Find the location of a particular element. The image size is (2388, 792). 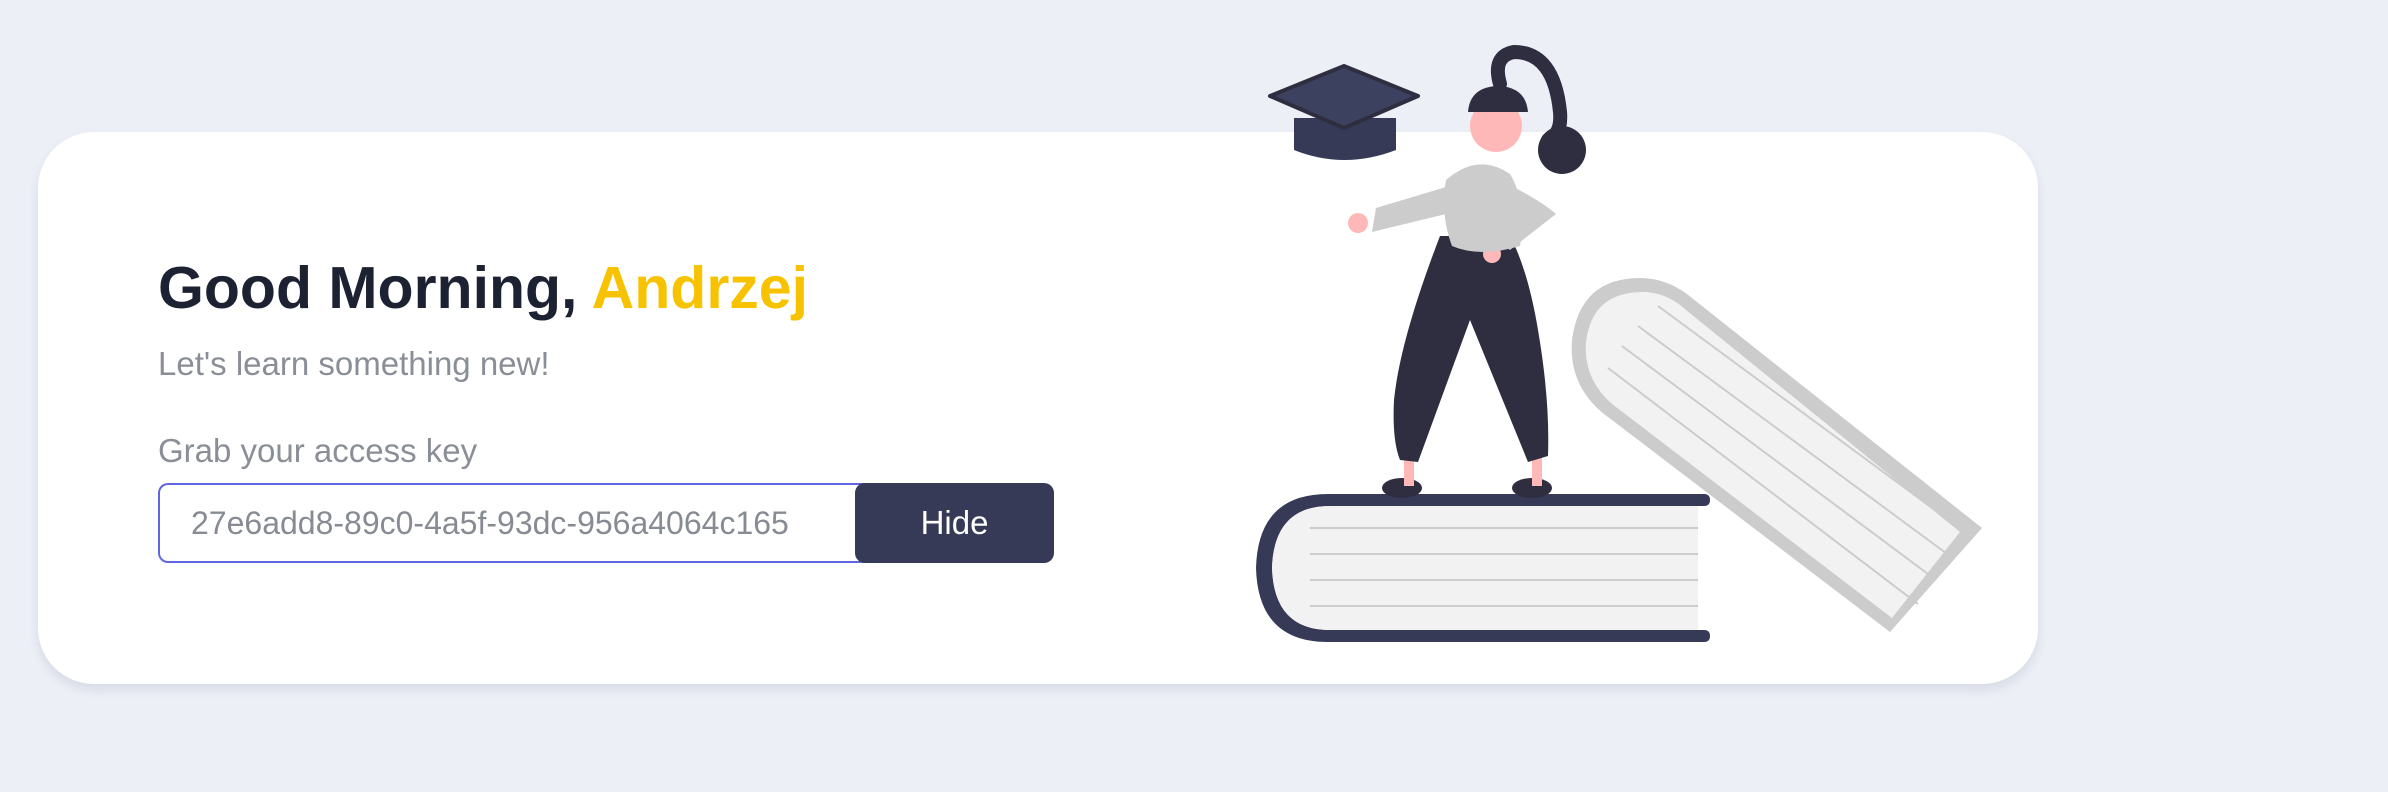

closed-book-lying is located at coordinates (1483, 568).